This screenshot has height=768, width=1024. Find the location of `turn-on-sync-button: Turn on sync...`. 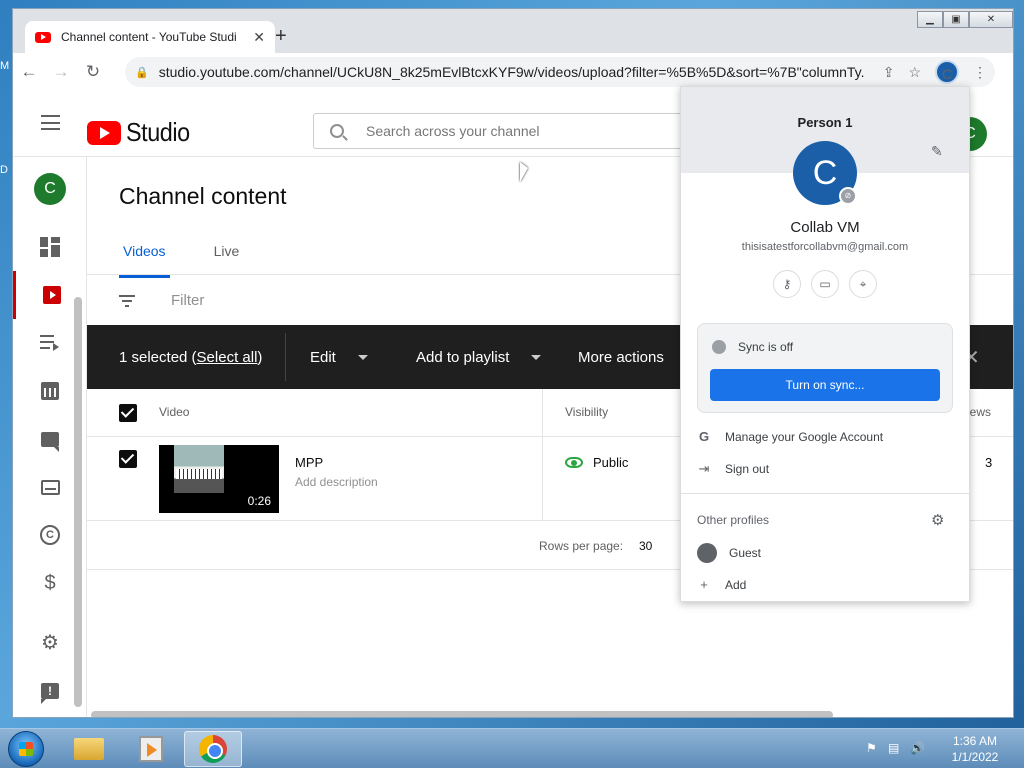

turn-on-sync-button: Turn on sync... is located at coordinates (825, 385).